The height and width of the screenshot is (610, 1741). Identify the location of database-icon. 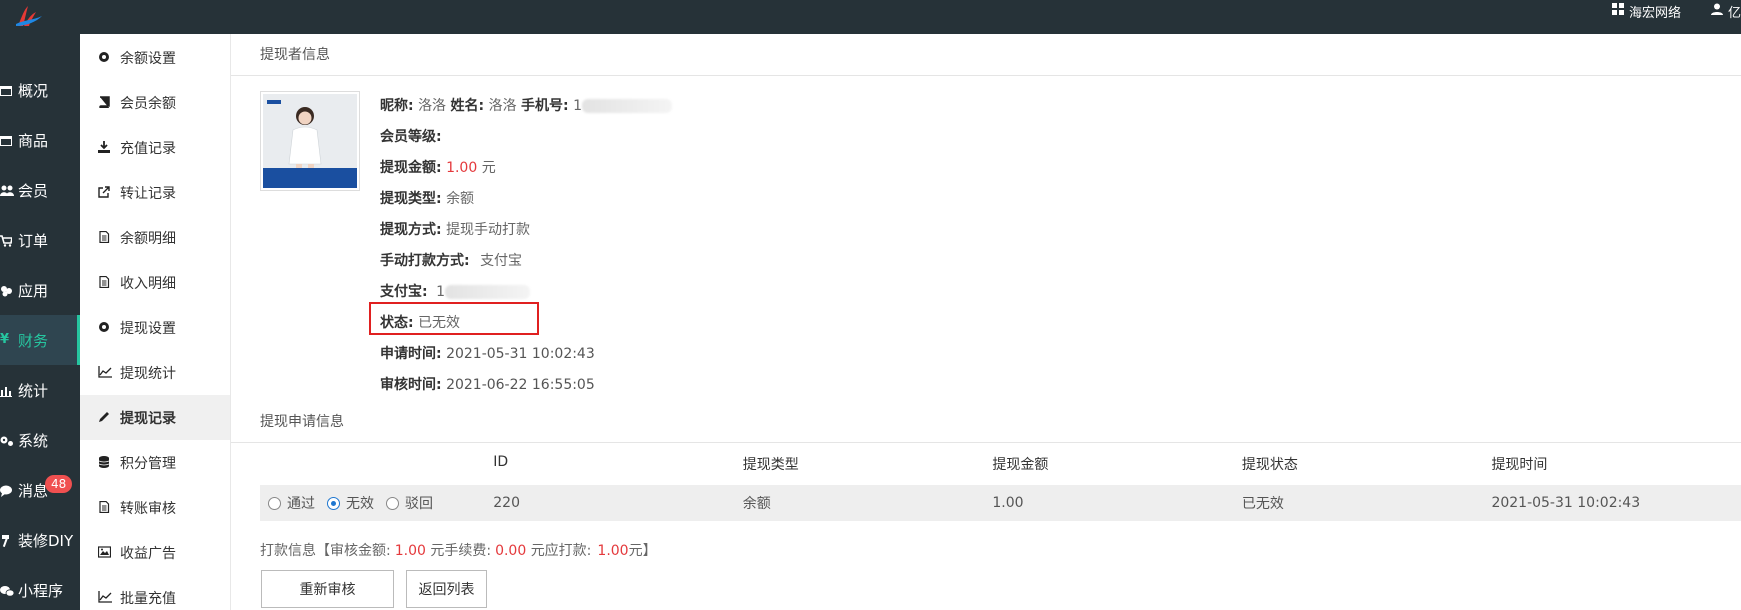
(105, 462).